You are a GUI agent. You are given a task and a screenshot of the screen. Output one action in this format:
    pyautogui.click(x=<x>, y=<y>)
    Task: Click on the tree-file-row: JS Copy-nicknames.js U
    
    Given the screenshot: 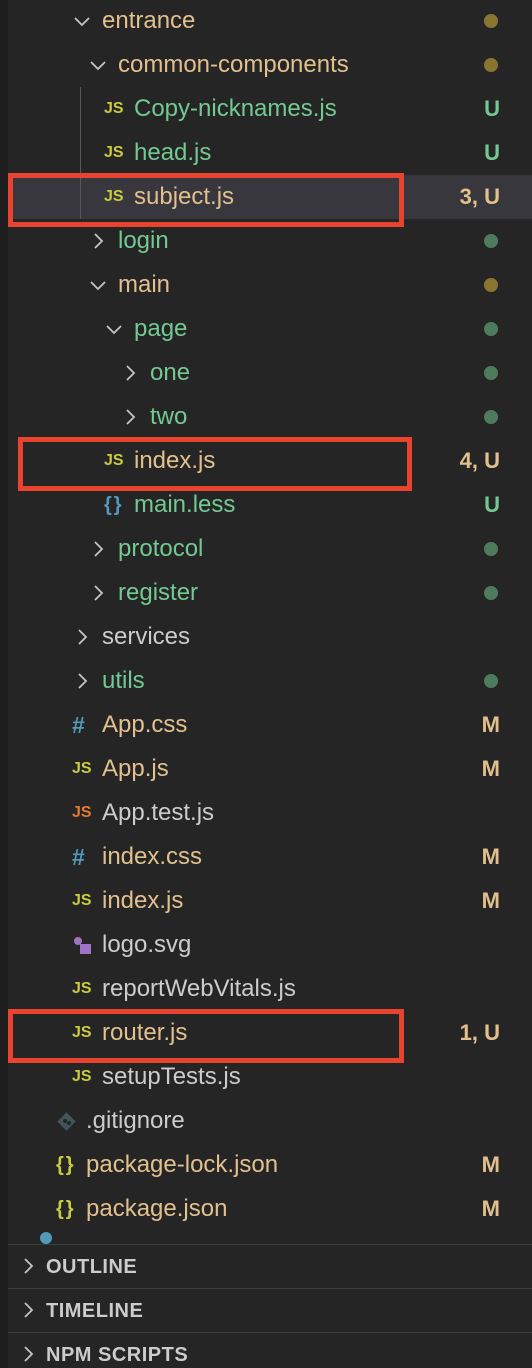 What is the action you would take?
    pyautogui.click(x=270, y=109)
    